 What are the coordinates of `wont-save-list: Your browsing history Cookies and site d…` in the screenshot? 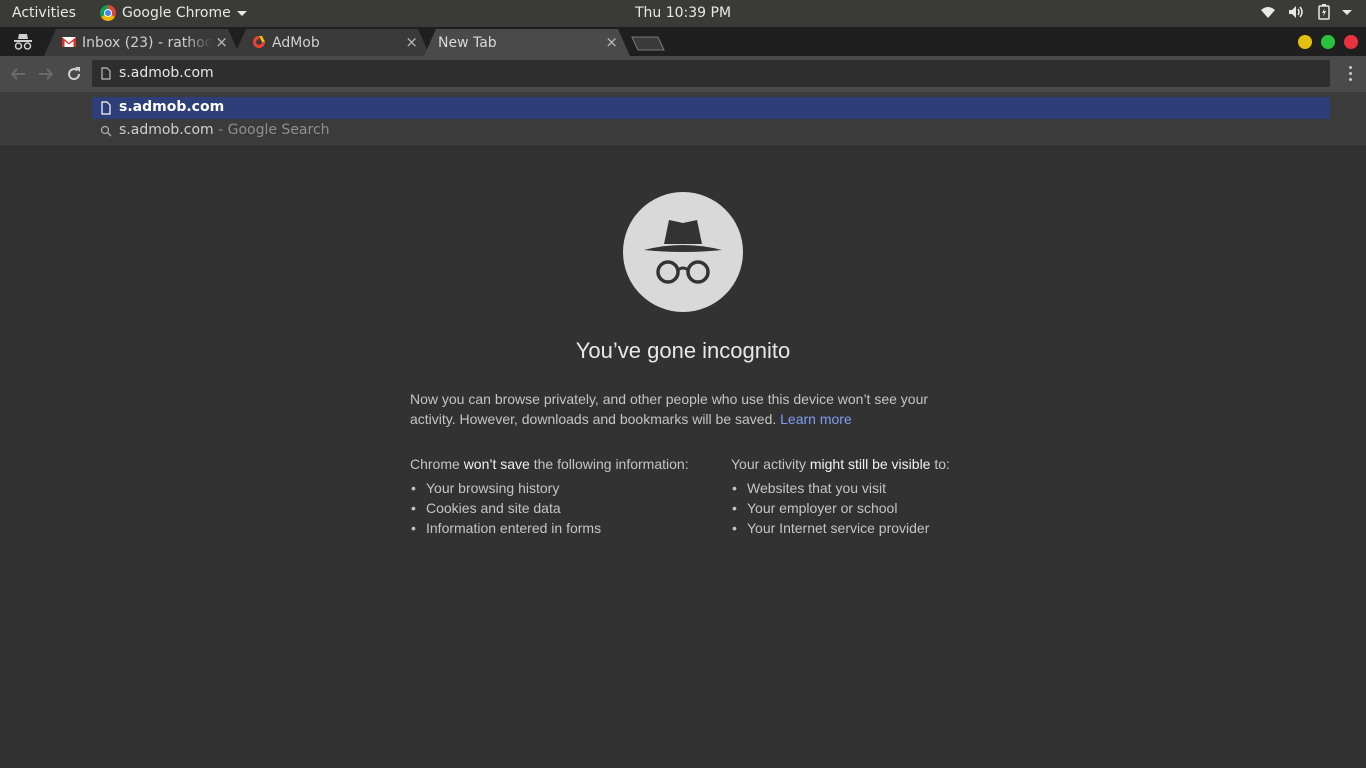 It's located at (549, 508).